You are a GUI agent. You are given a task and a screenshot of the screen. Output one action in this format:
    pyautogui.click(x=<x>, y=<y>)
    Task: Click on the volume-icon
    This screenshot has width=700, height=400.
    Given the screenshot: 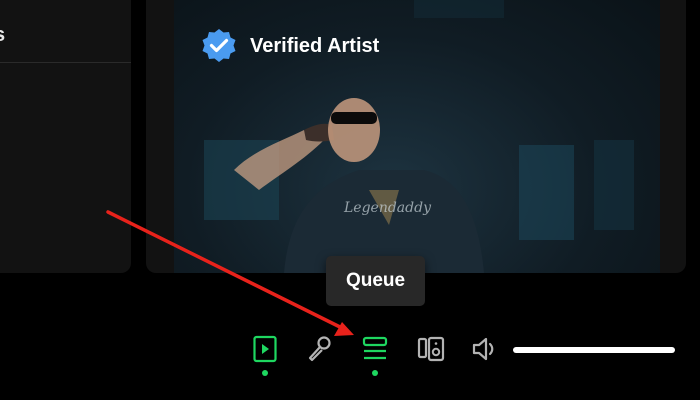 What is the action you would take?
    pyautogui.click(x=483, y=349)
    